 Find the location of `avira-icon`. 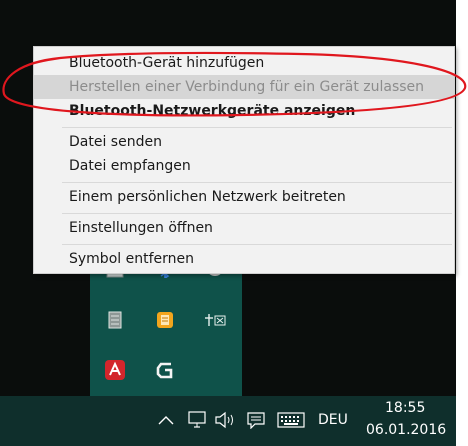

avira-icon is located at coordinates (115, 370).